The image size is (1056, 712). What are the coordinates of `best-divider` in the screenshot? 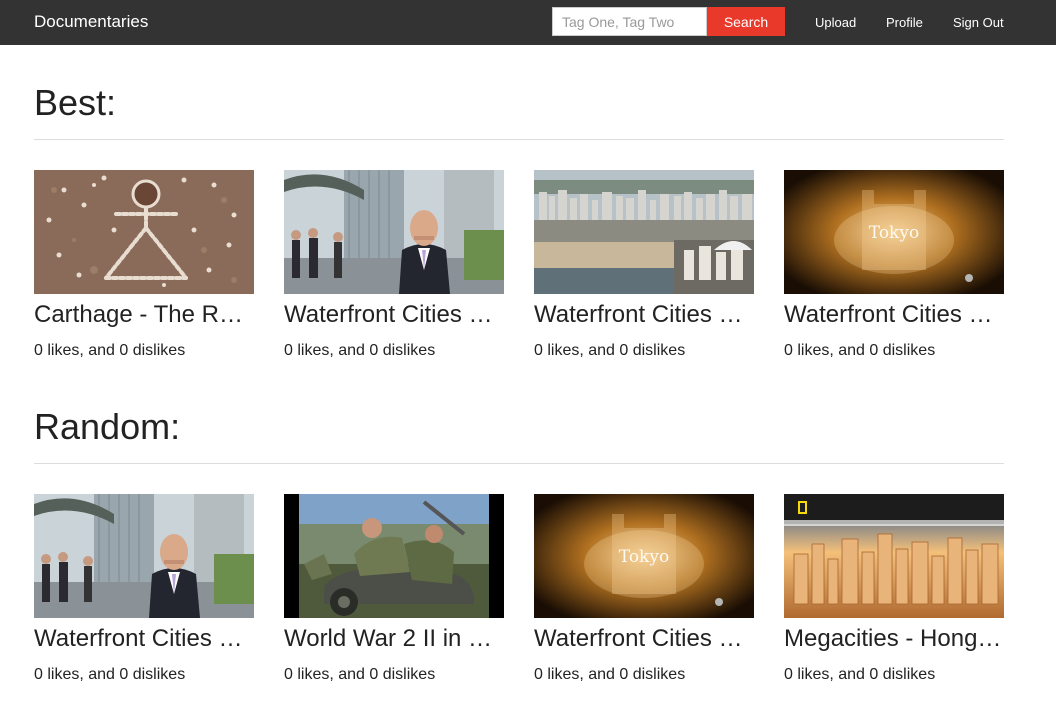 It's located at (519, 139).